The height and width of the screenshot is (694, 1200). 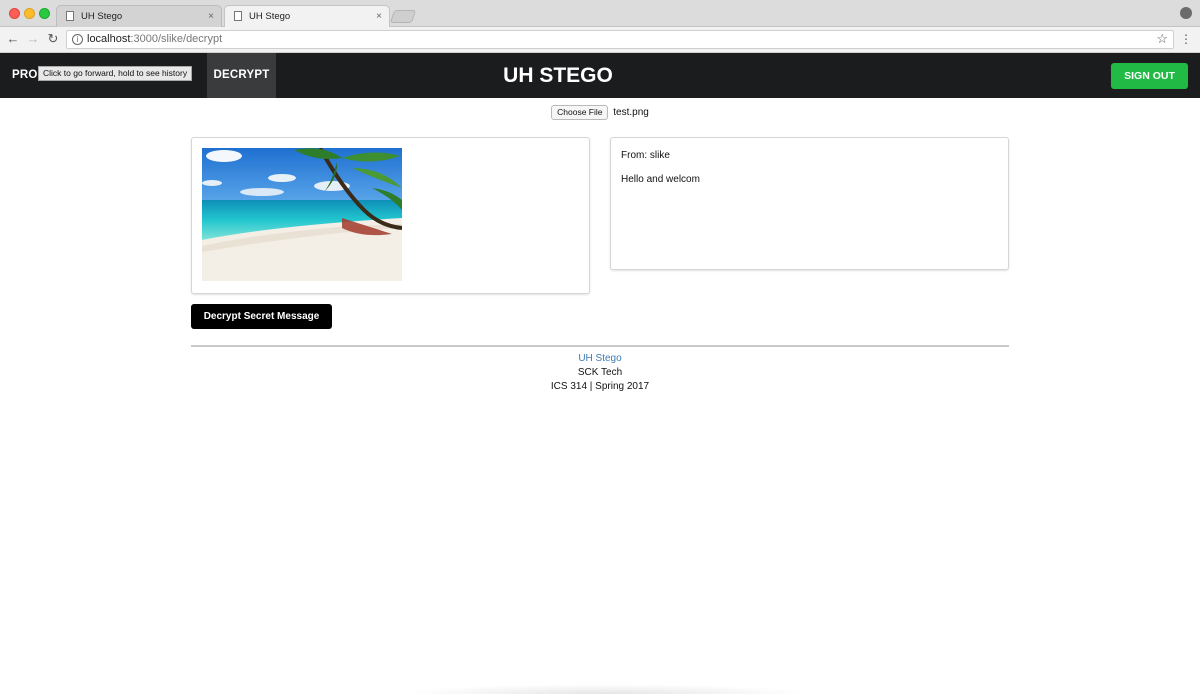 I want to click on decrypted-message-card: From: slike Hello and welcom, so click(x=809, y=203).